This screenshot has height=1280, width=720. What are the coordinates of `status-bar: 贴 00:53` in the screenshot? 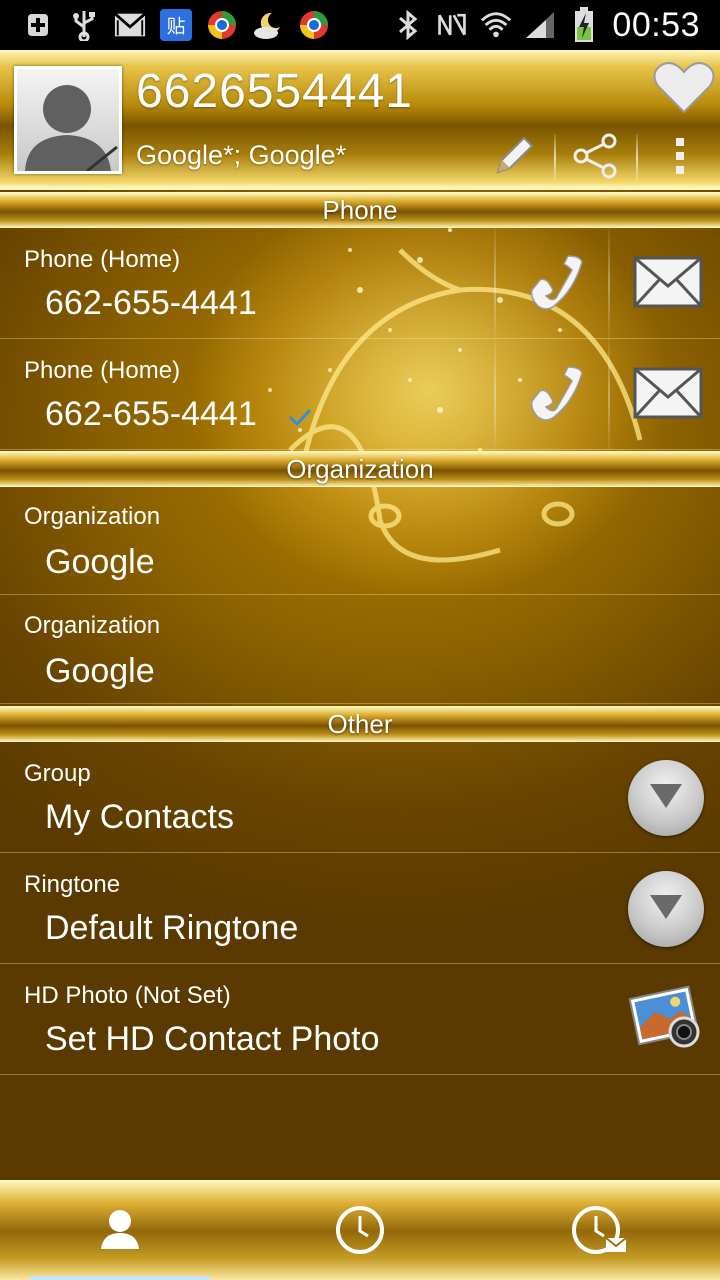 It's located at (360, 25).